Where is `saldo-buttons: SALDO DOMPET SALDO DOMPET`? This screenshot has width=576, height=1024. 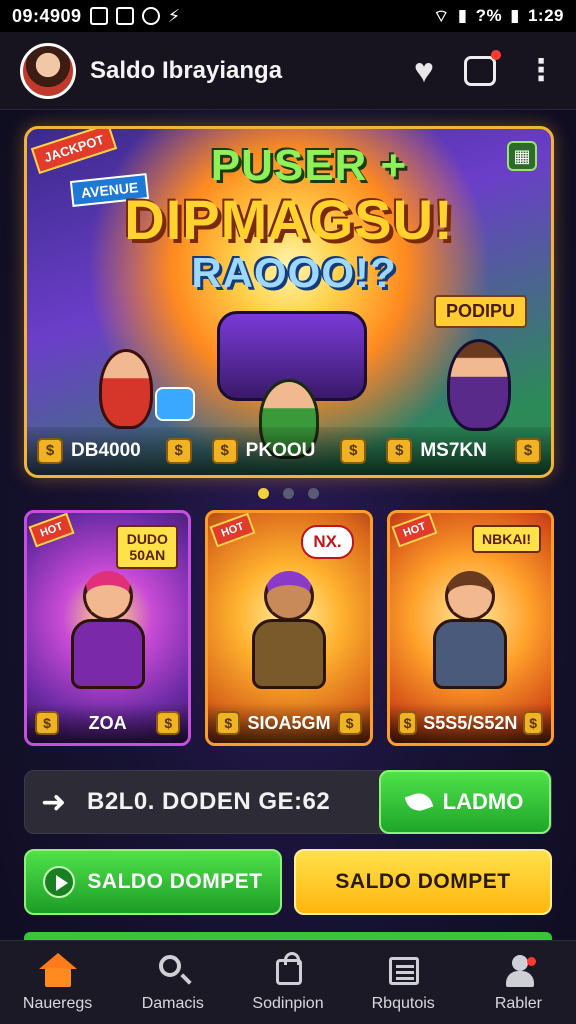
saldo-buttons: SALDO DOMPET SALDO DOMPET is located at coordinates (288, 882).